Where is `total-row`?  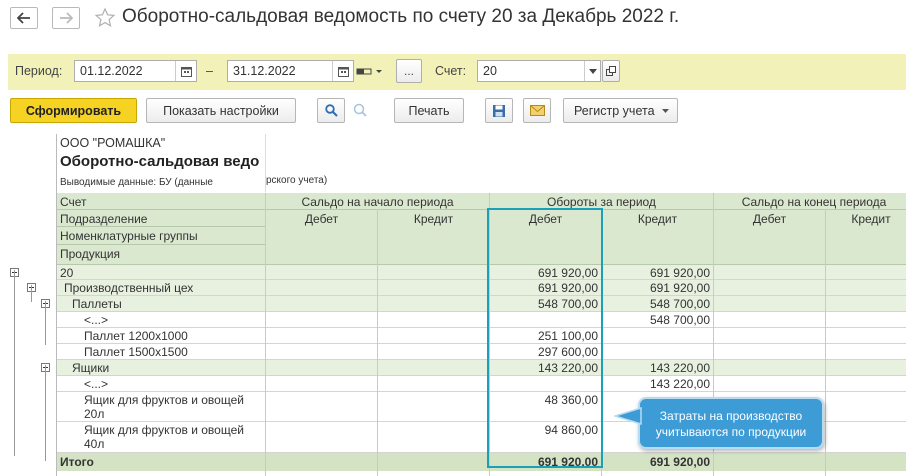 total-row is located at coordinates (481, 462).